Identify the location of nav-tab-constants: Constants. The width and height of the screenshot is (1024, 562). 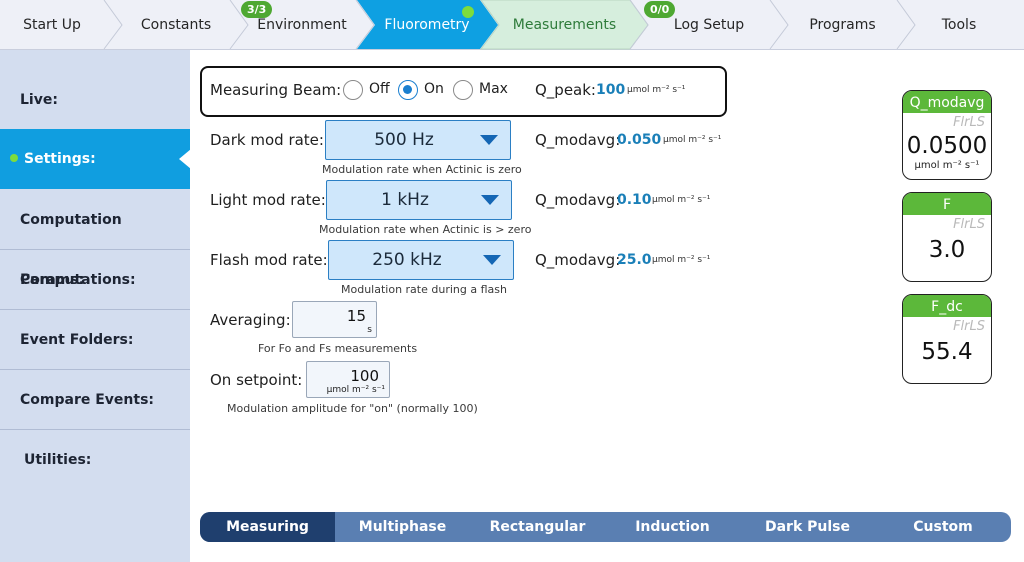
(176, 24).